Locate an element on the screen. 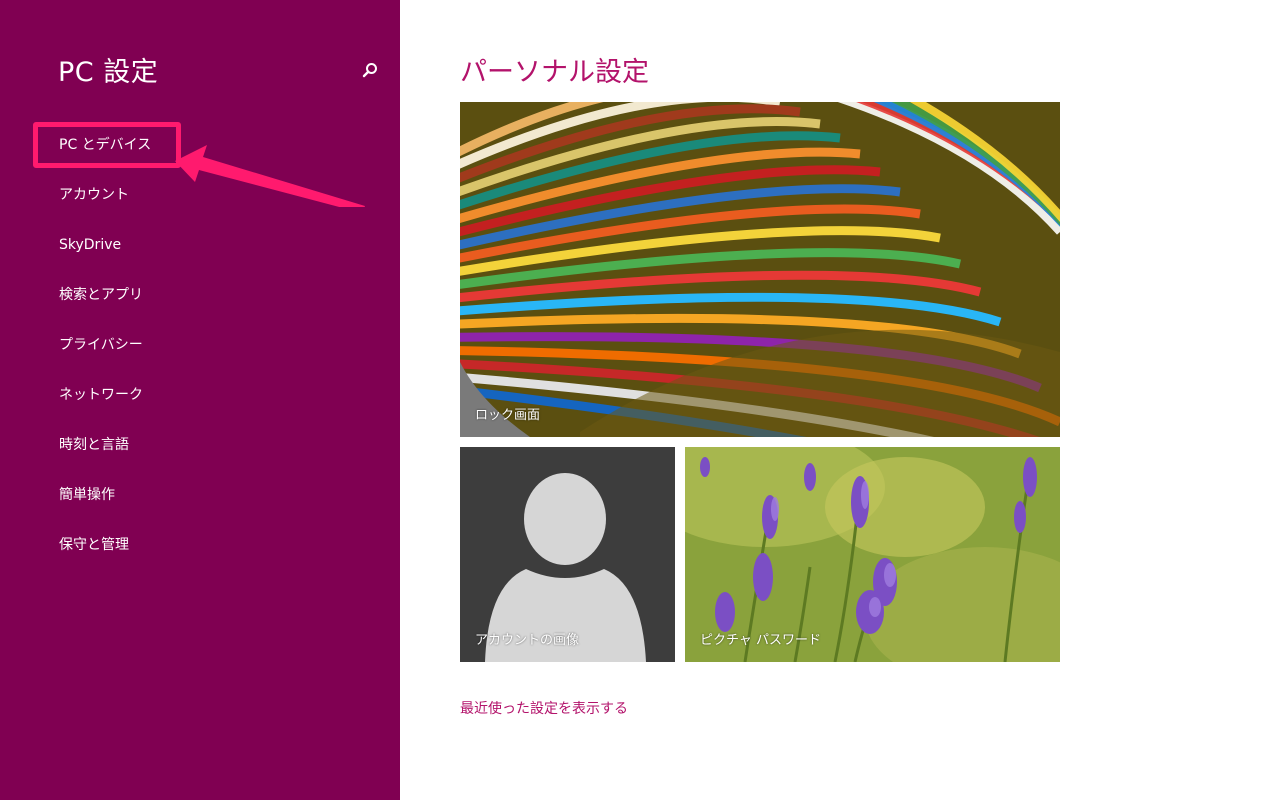 This screenshot has height=800, width=1280. page-title: パーソナル設定 is located at coordinates (554, 72).